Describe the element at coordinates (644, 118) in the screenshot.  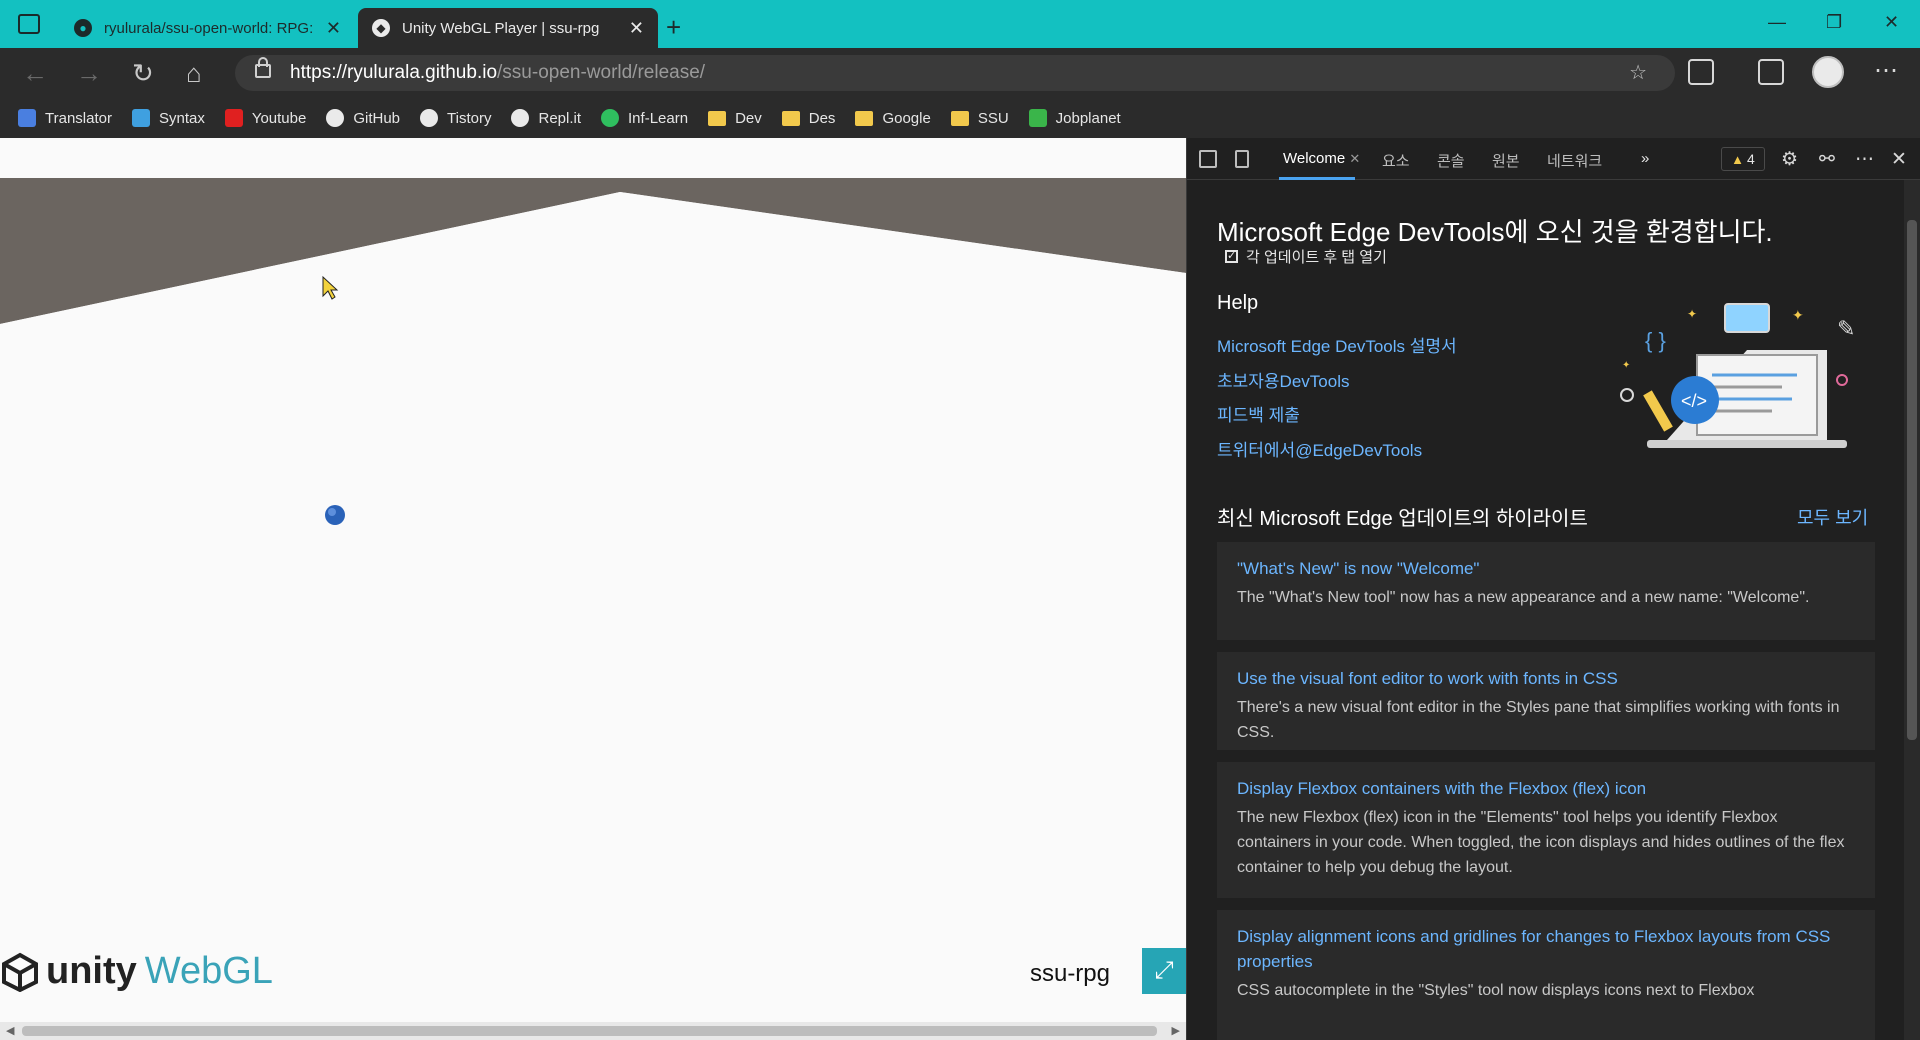
I see `bookmark-inflearn: Inf-Learn` at that location.